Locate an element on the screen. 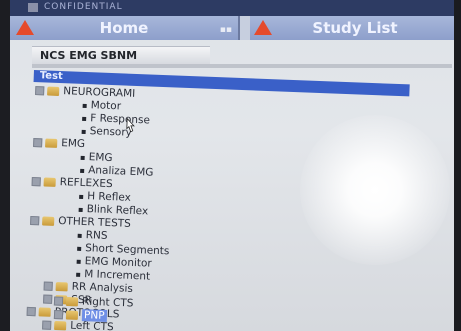 Image resolution: width=461 pixels, height=331 pixels. tab-study-list-label: Study List is located at coordinates (355, 28).